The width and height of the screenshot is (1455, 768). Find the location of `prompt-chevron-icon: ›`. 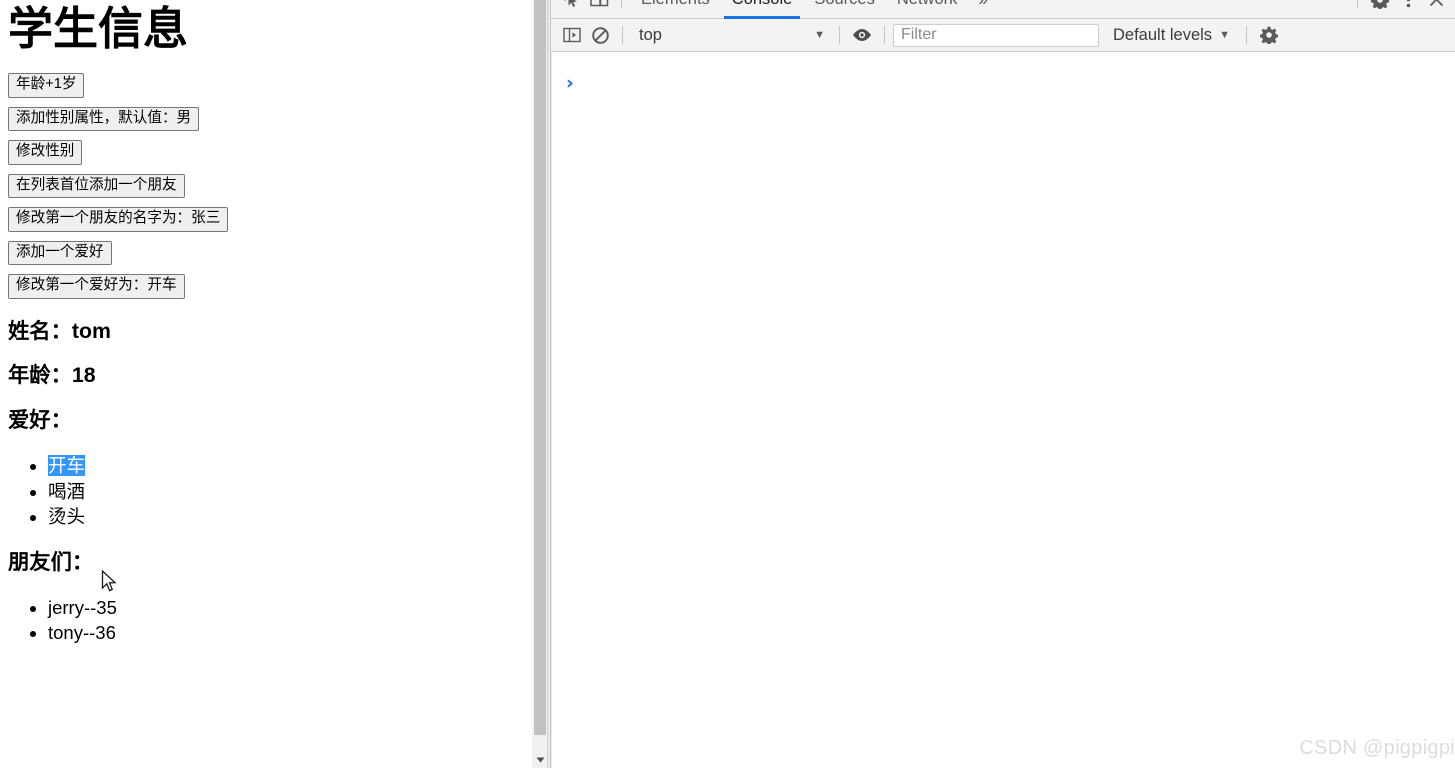

prompt-chevron-icon: › is located at coordinates (570, 83).